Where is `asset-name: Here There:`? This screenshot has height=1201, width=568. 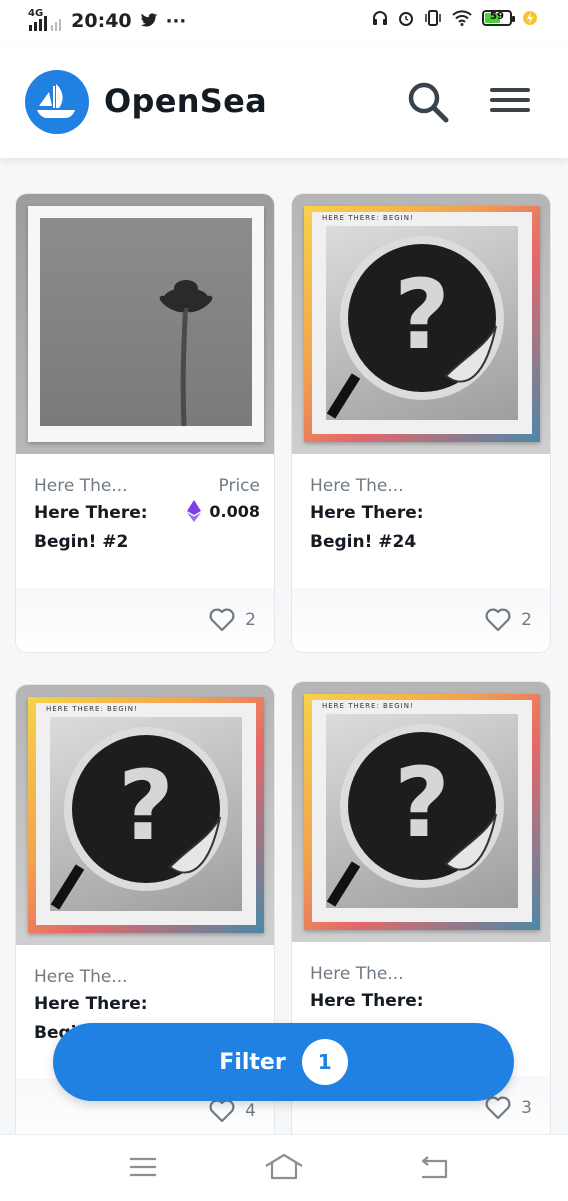
asset-name: Here There: is located at coordinates (385, 1001).